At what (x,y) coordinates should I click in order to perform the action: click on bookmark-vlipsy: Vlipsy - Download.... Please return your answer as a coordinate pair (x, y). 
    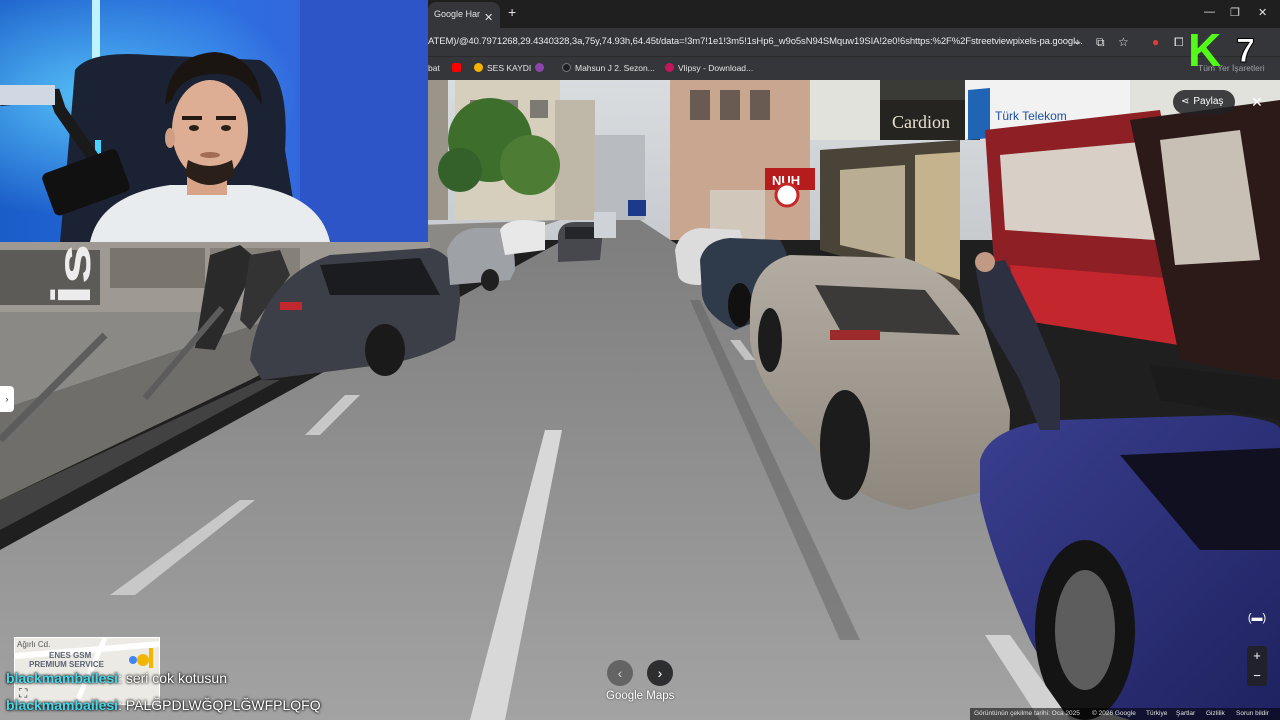
    Looking at the image, I should click on (709, 68).